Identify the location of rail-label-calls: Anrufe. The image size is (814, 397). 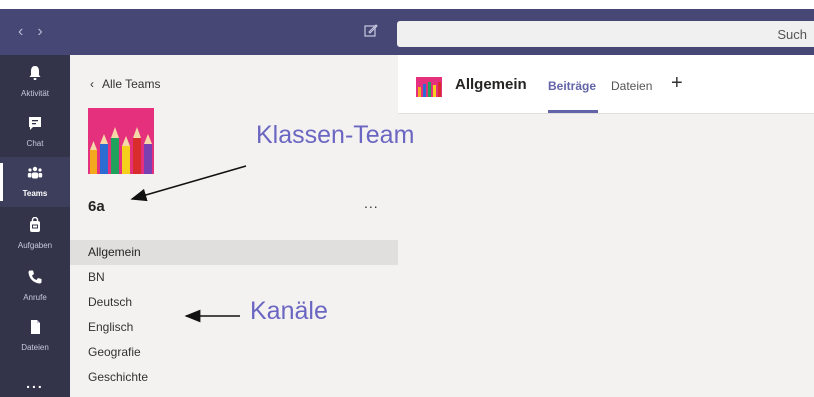
(35, 297).